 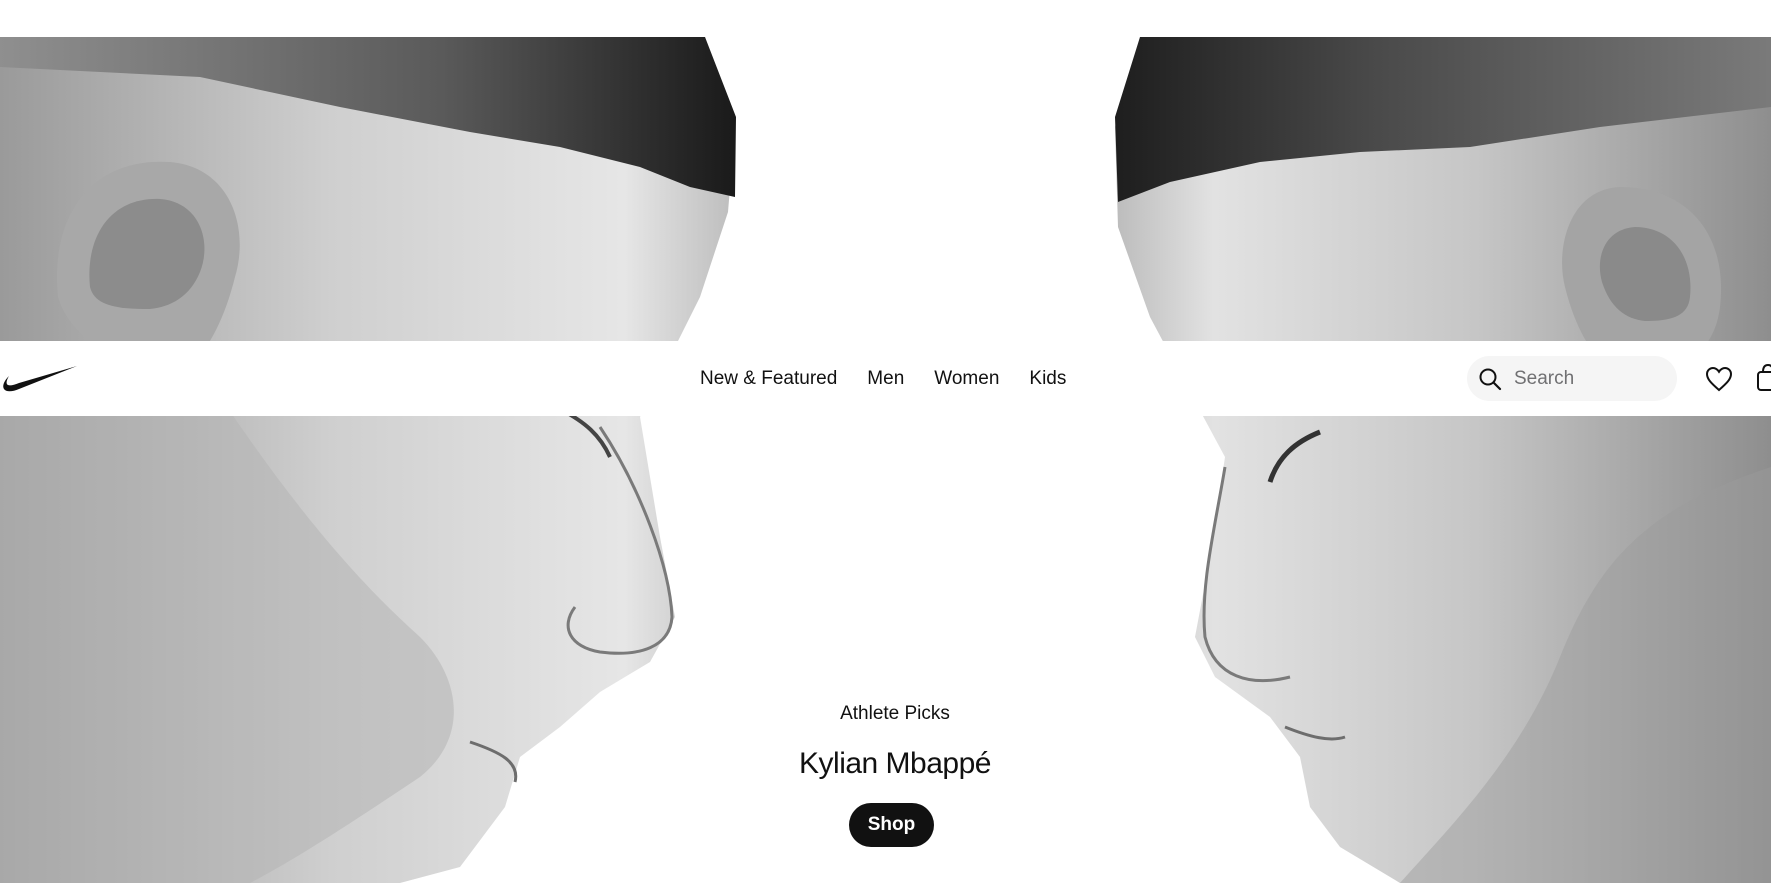 I want to click on nav-link-men: Men, so click(x=885, y=378).